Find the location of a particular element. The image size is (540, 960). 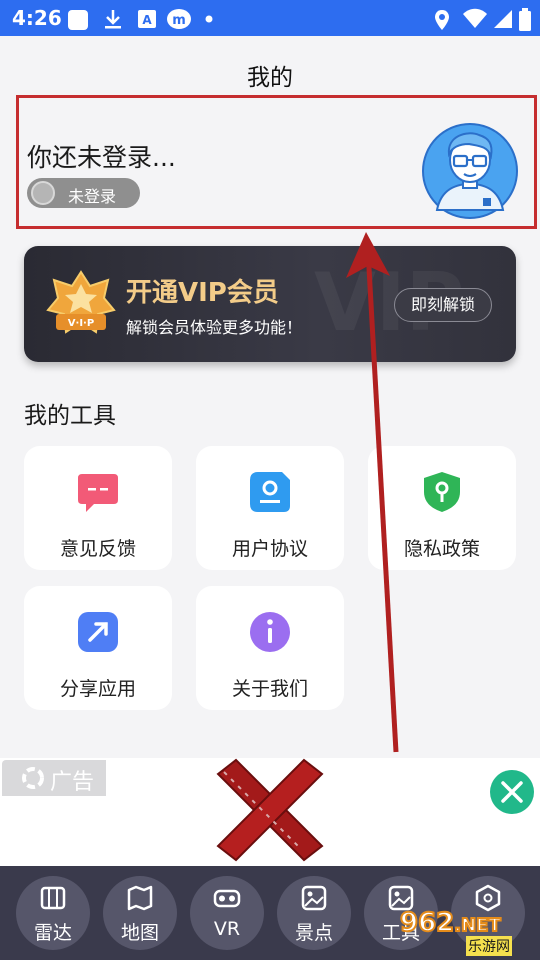

scenic-icon is located at coordinates (314, 898).